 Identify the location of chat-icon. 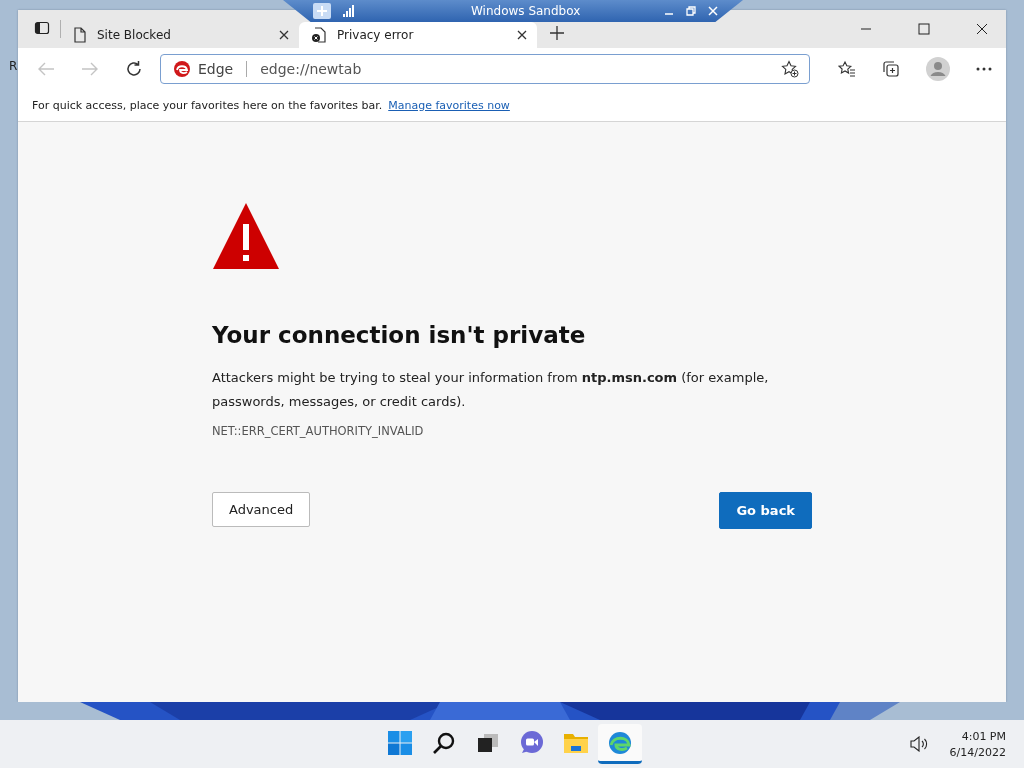
(532, 742).